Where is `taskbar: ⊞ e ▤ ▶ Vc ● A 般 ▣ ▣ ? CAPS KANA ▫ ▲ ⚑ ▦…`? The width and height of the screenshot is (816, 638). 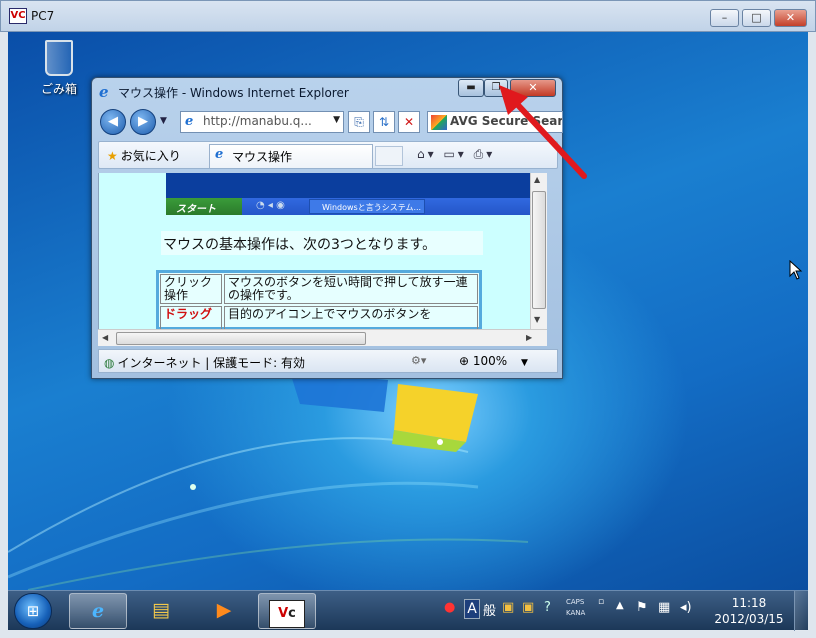
taskbar: ⊞ e ▤ ▶ Vc ● A 般 ▣ ▣ ? CAPS KANA ▫ ▲ ⚑ ▦… is located at coordinates (408, 610).